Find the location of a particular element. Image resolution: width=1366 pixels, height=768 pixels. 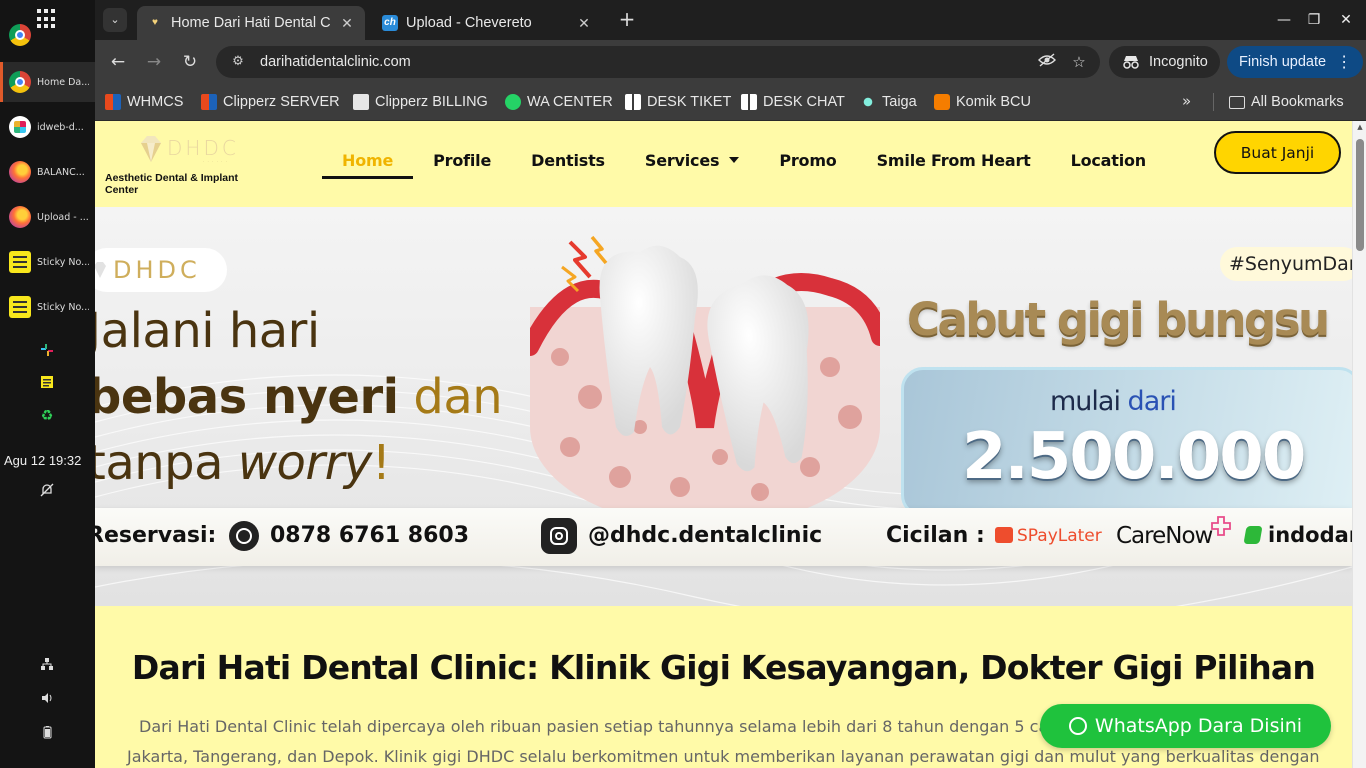

whatsapp-float-button: WhatsApp Dara Disini is located at coordinates (1185, 726).